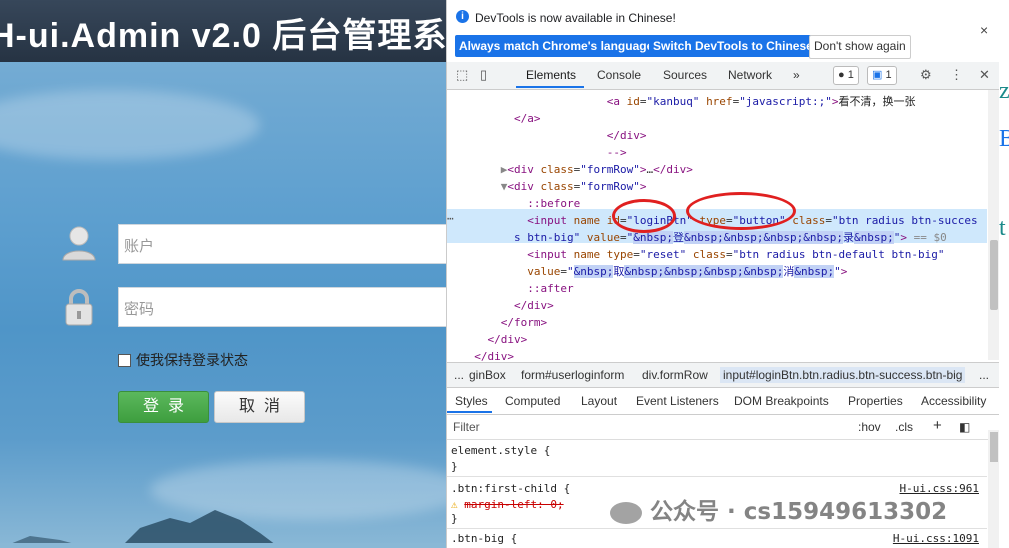 The height and width of the screenshot is (548, 1009). Describe the element at coordinates (904, 427) in the screenshot. I see `cls-toggle: .cls` at that location.